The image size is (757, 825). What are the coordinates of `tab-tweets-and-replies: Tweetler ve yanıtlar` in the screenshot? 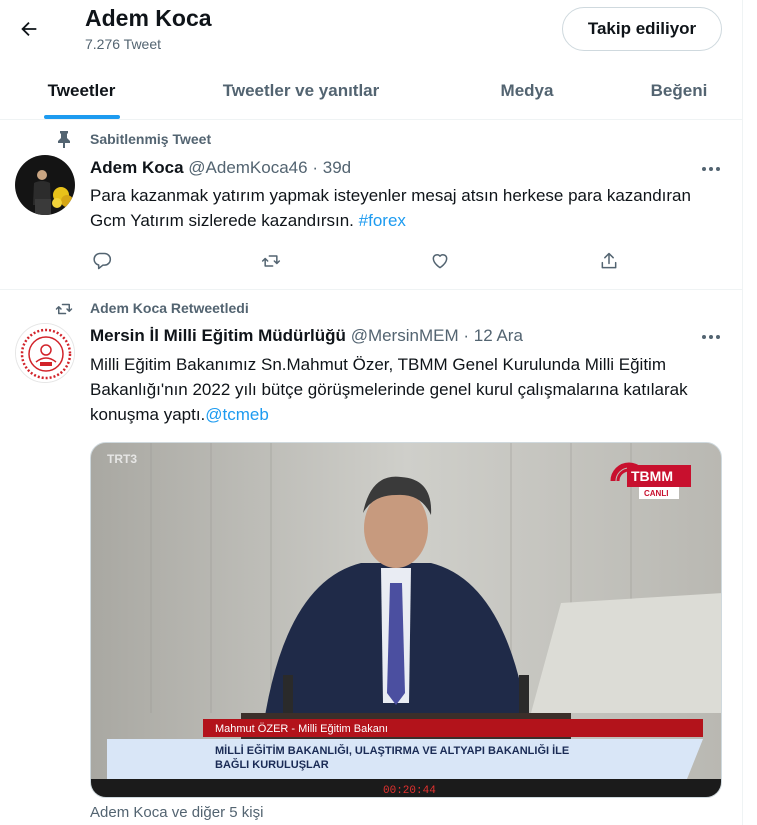 It's located at (301, 90).